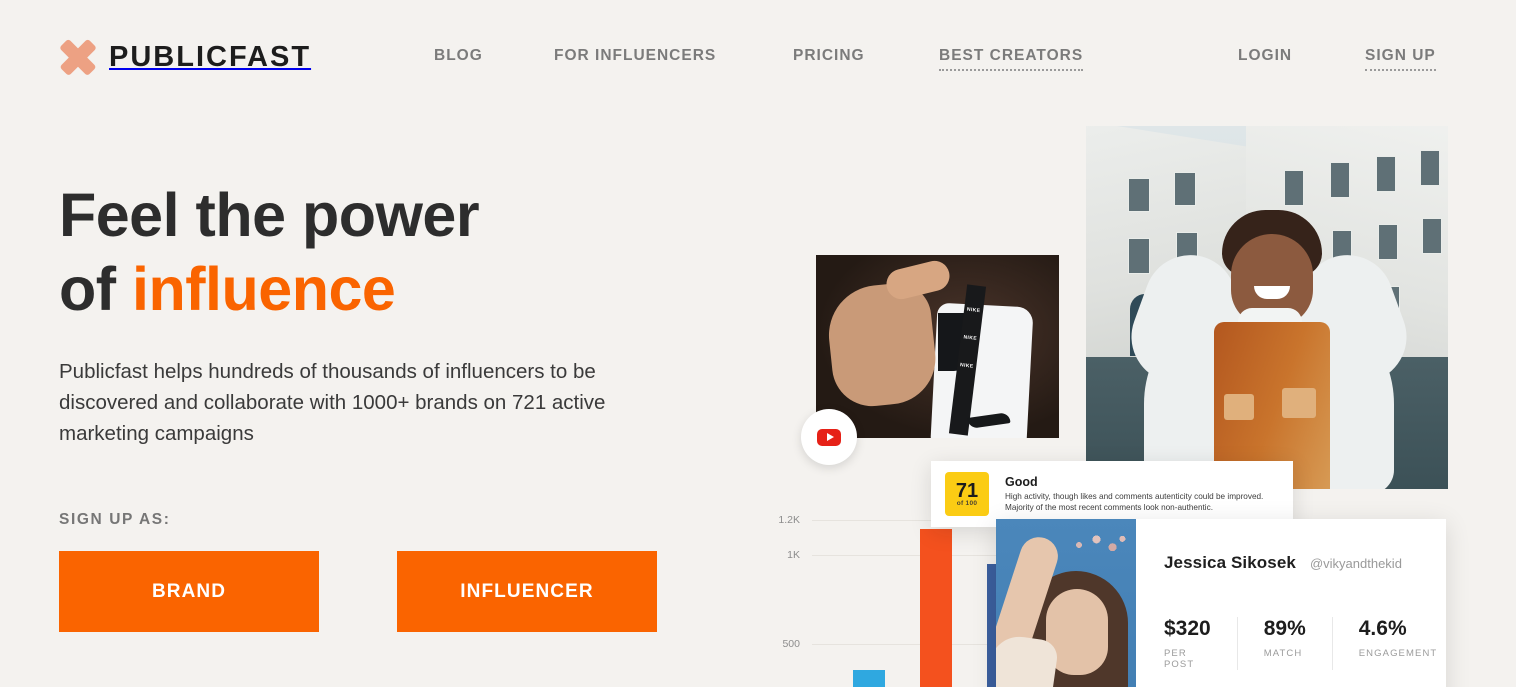  What do you see at coordinates (1398, 653) in the screenshot?
I see `stat-label: ENGAGEMENT` at bounding box center [1398, 653].